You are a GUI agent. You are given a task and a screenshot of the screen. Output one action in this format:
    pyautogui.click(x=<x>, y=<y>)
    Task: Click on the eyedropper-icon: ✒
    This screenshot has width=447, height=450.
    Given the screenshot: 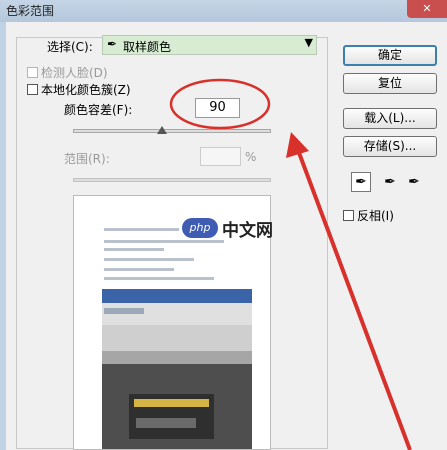 What is the action you would take?
    pyautogui.click(x=361, y=182)
    